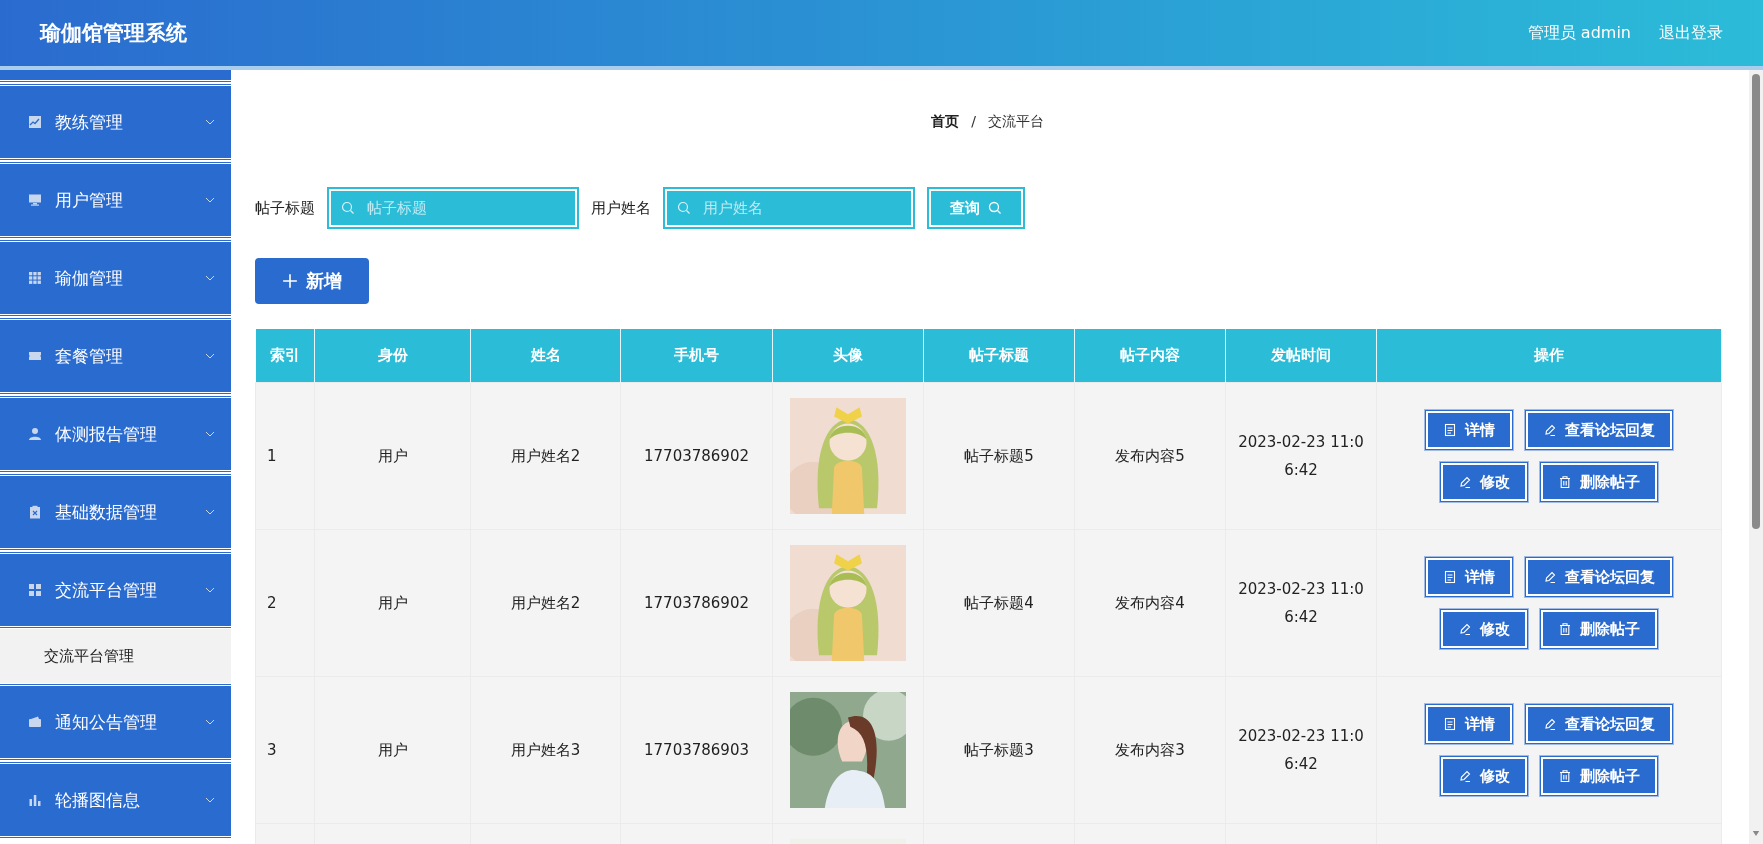 This screenshot has height=844, width=1763. Describe the element at coordinates (1579, 33) in the screenshot. I see `user-label: 管理员 admin` at that location.